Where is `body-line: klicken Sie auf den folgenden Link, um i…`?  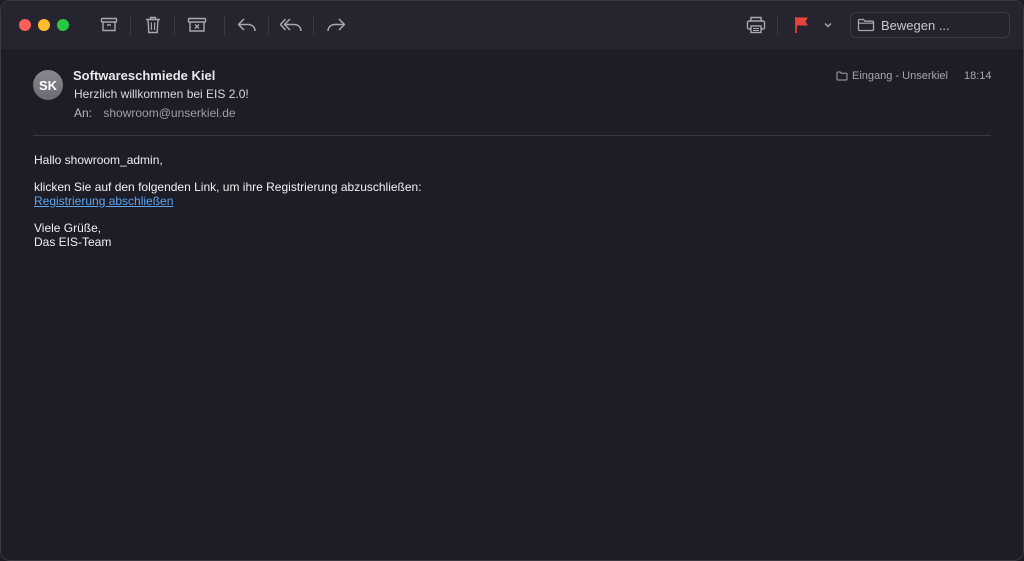
body-line: klicken Sie auf den folgenden Link, um i… is located at coordinates (228, 187).